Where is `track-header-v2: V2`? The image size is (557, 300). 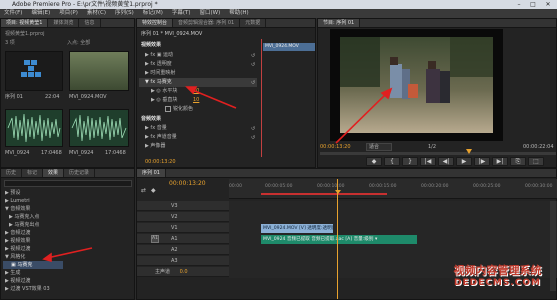 track-header-v2: V2 is located at coordinates (183, 217).